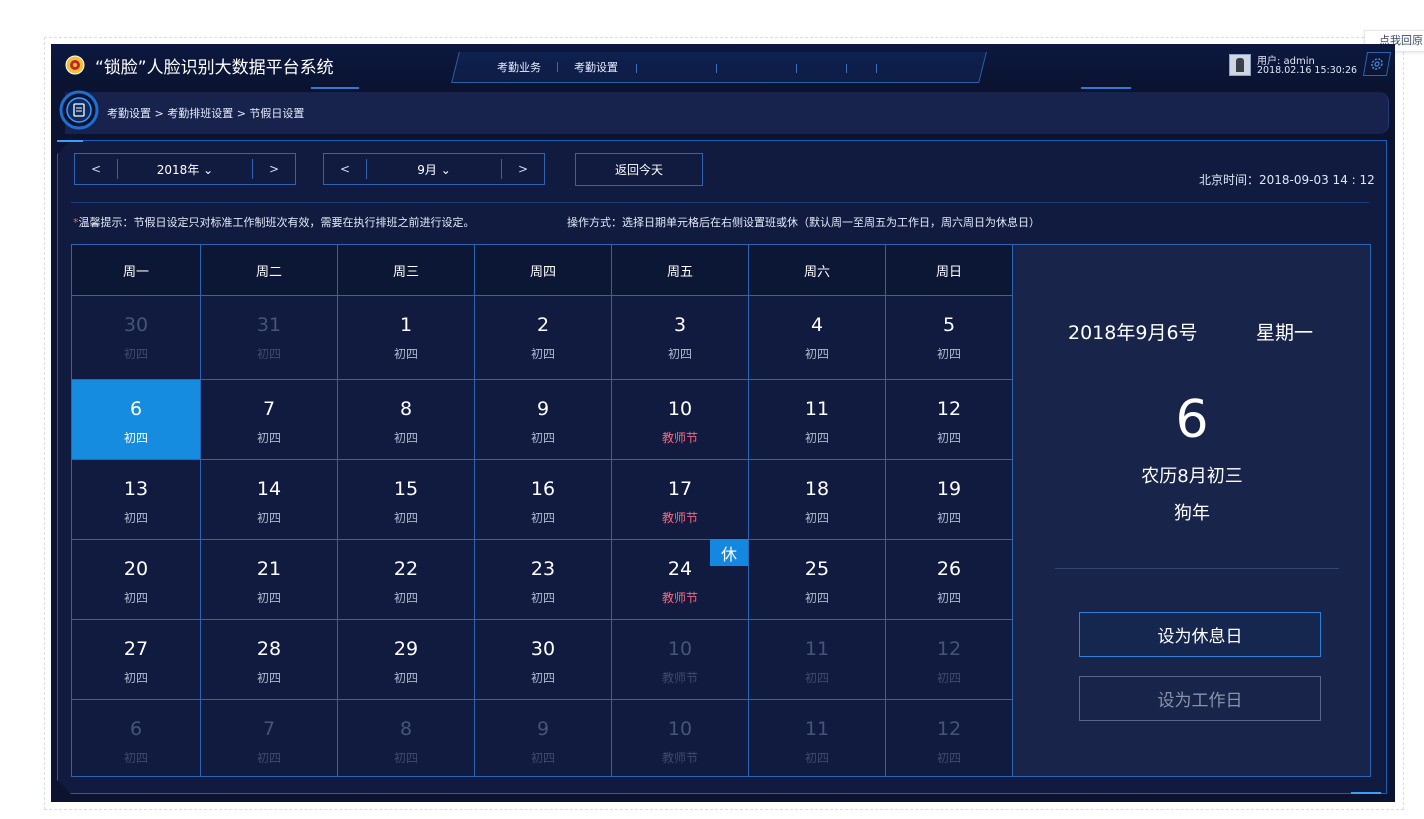 This screenshot has width=1424, height=819. Describe the element at coordinates (274, 169) in the screenshot. I see `next-year-button: >` at that location.